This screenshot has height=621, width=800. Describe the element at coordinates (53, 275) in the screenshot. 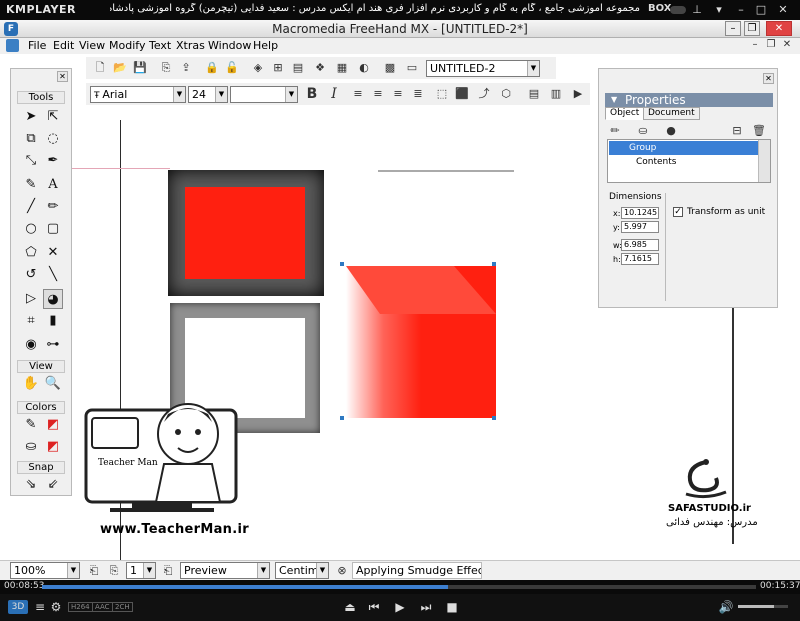

I see `knife-tool-icon: ╲` at that location.